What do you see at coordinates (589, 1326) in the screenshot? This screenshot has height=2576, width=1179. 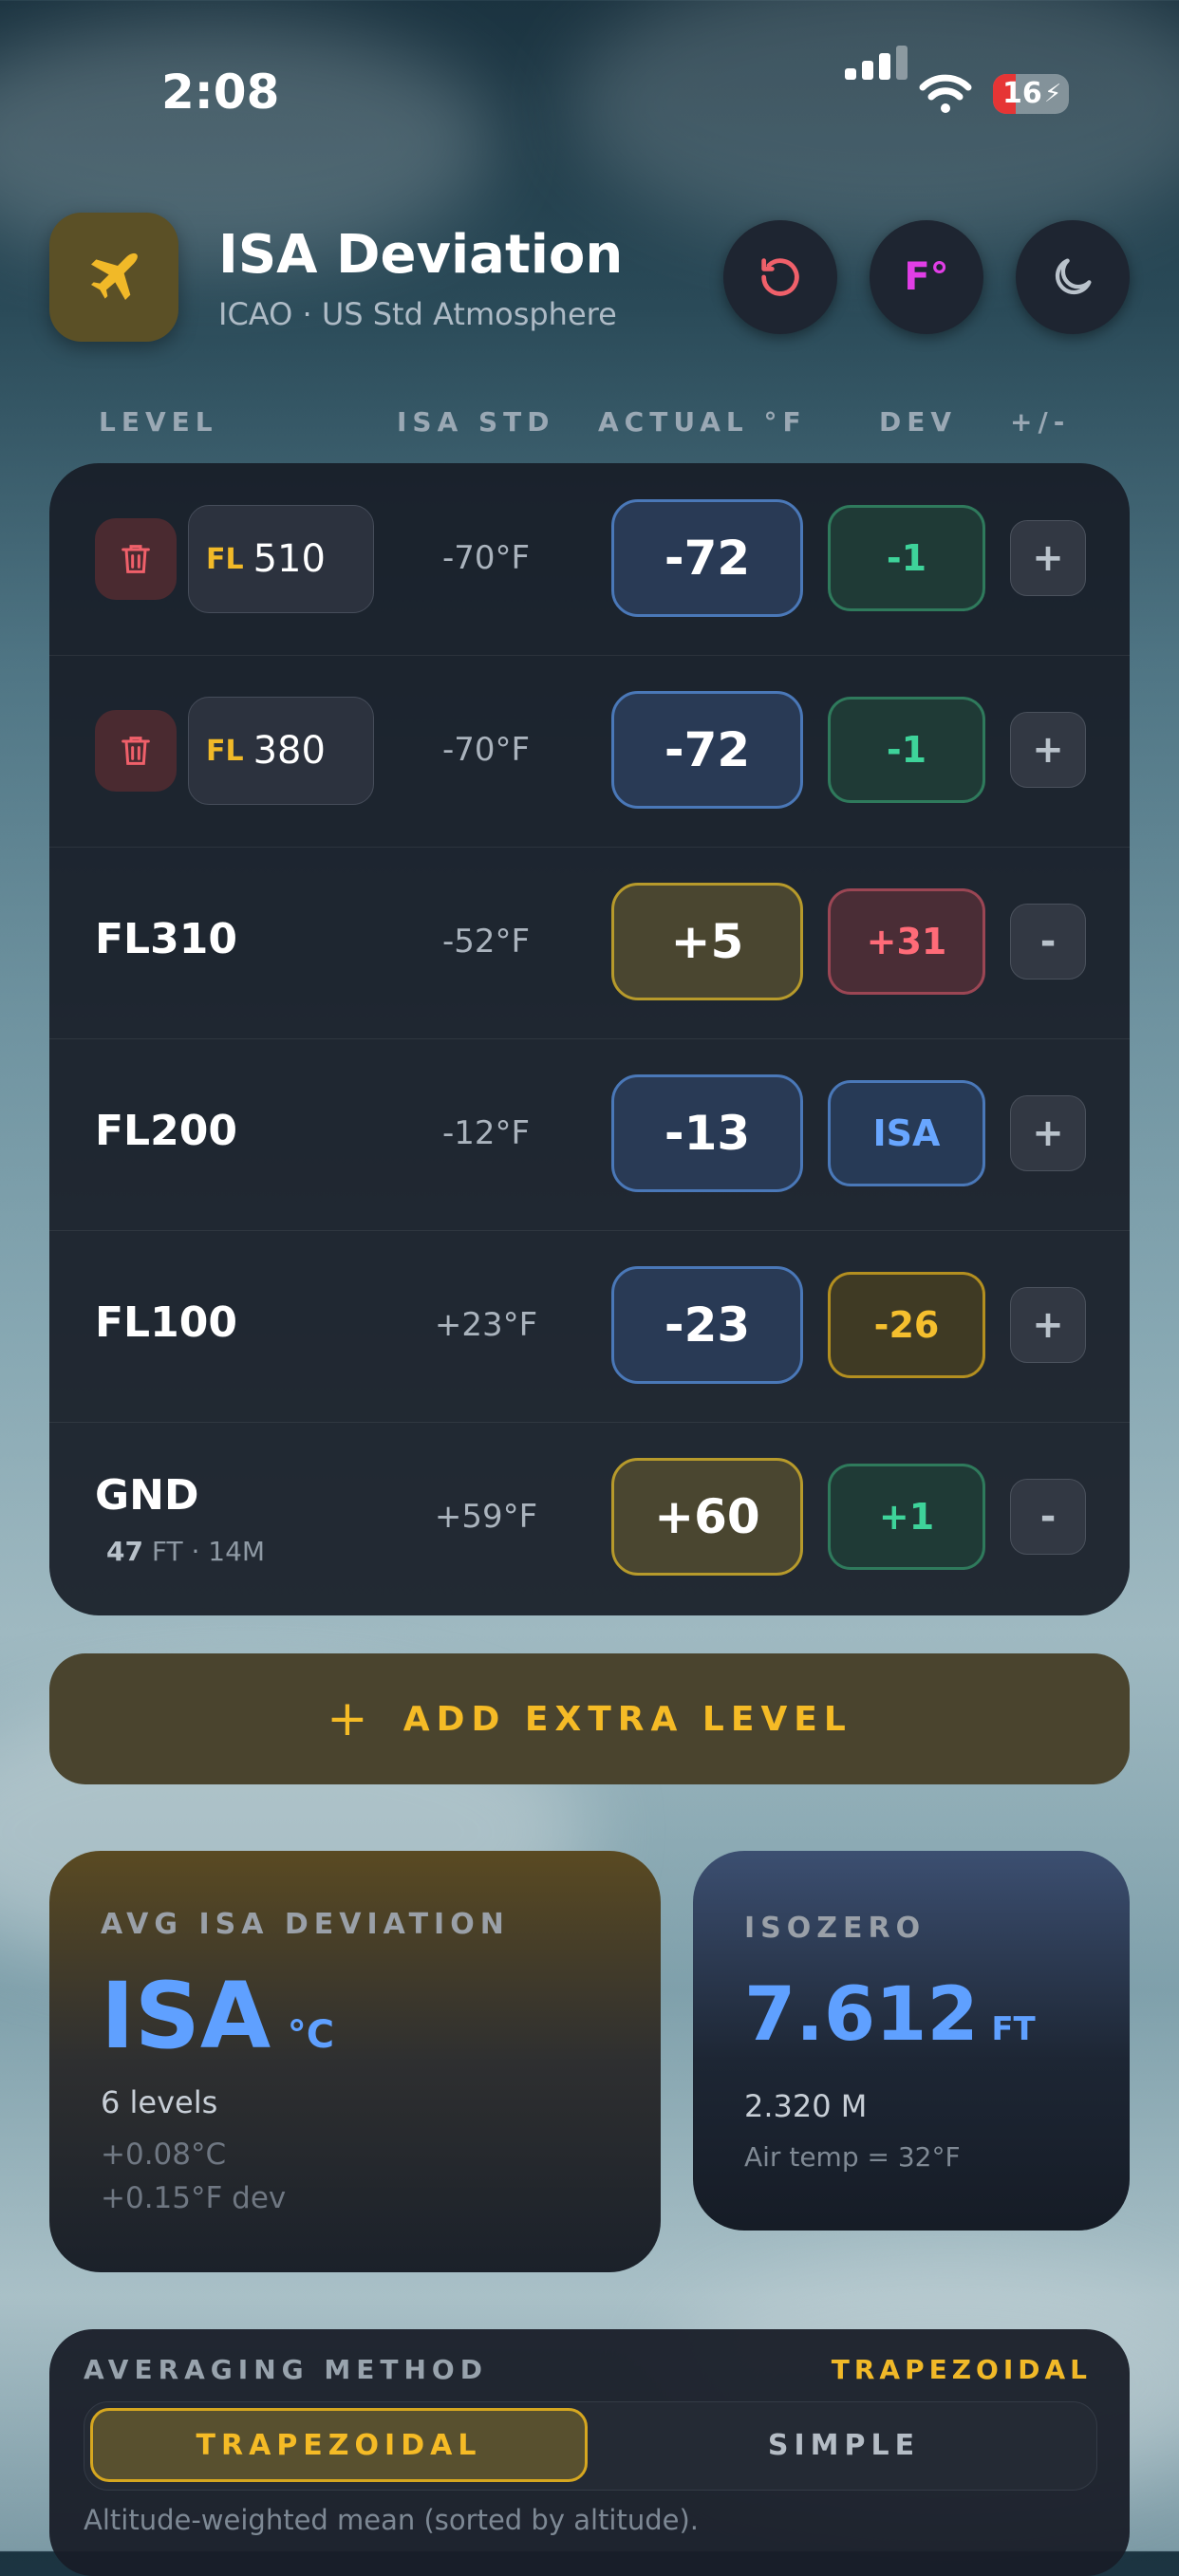 I see `table-row: FL100 +23°F -23 -26 +` at bounding box center [589, 1326].